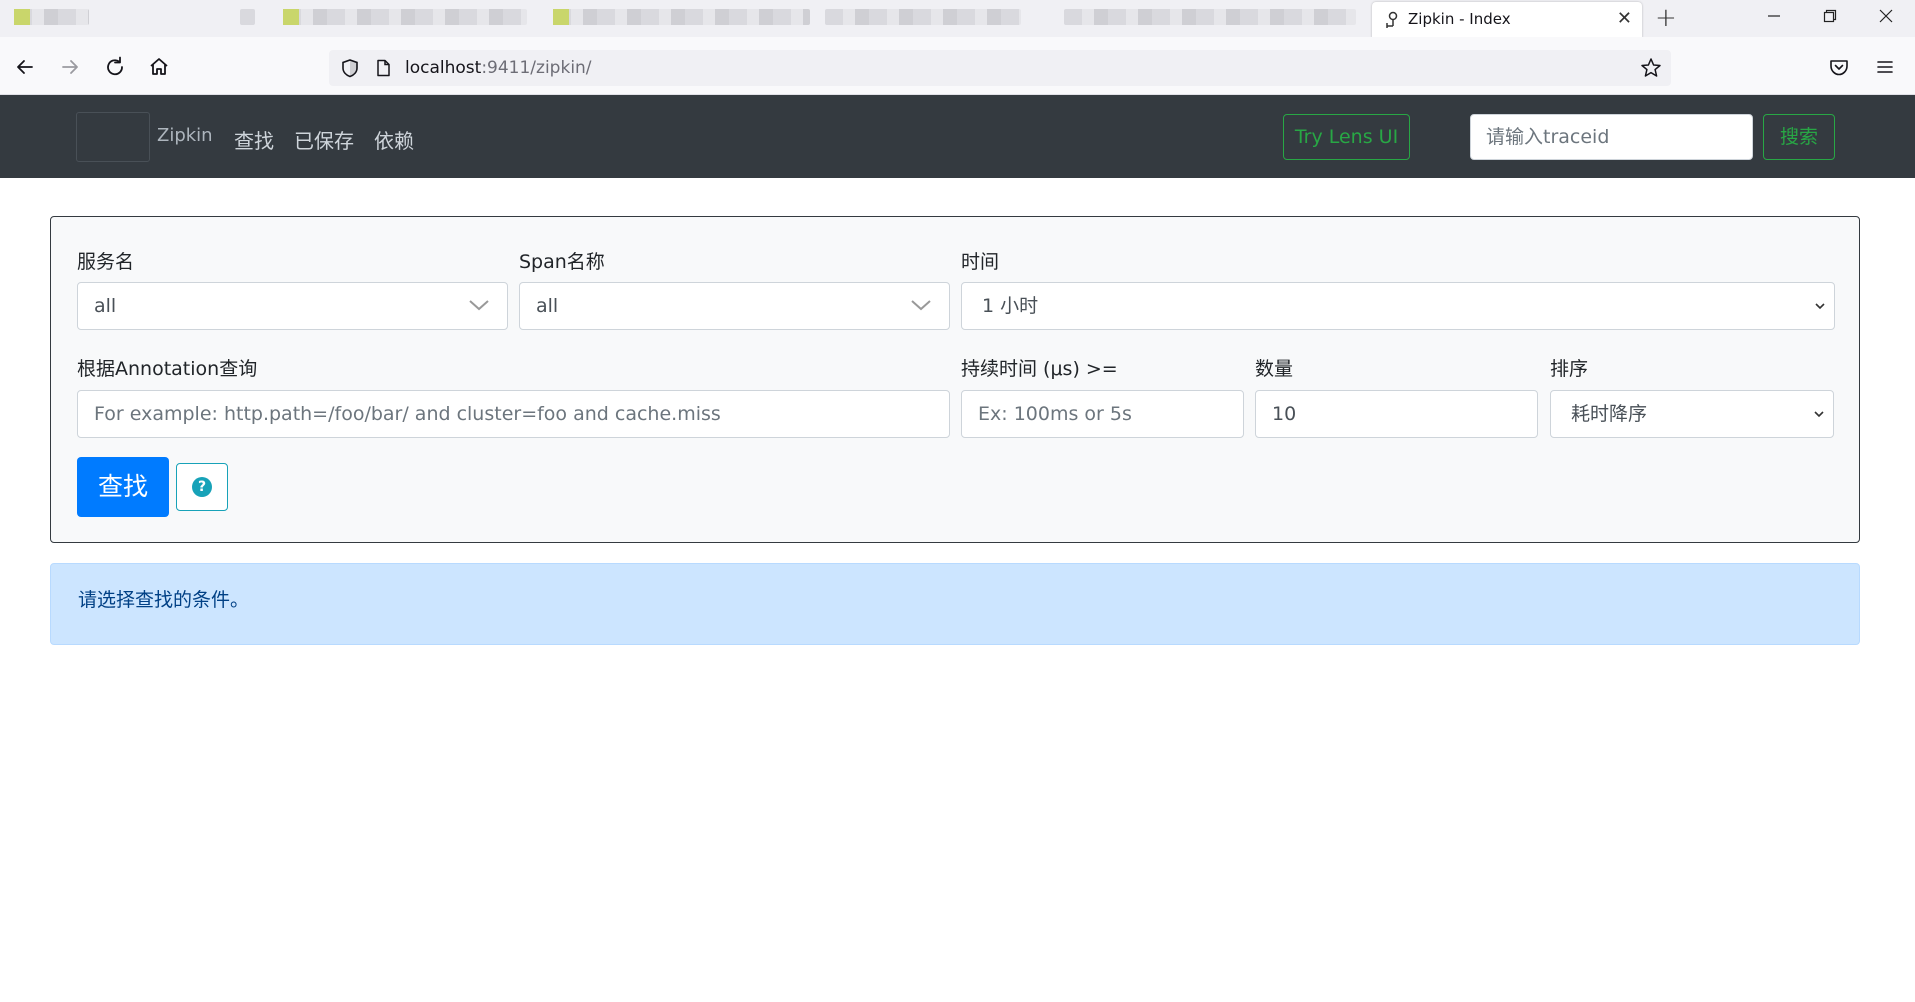  I want to click on limit-label: 数量, so click(1274, 369).